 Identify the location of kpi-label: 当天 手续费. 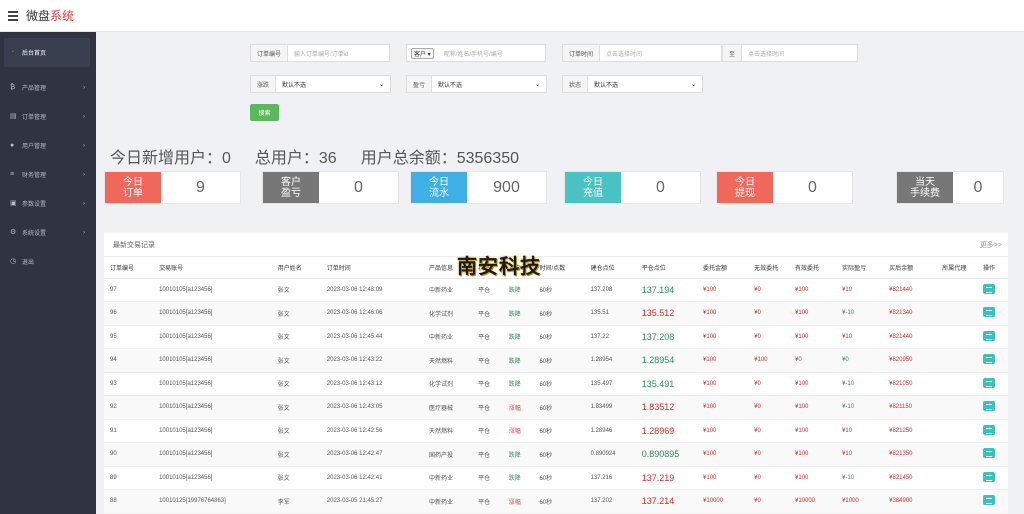
(925, 187).